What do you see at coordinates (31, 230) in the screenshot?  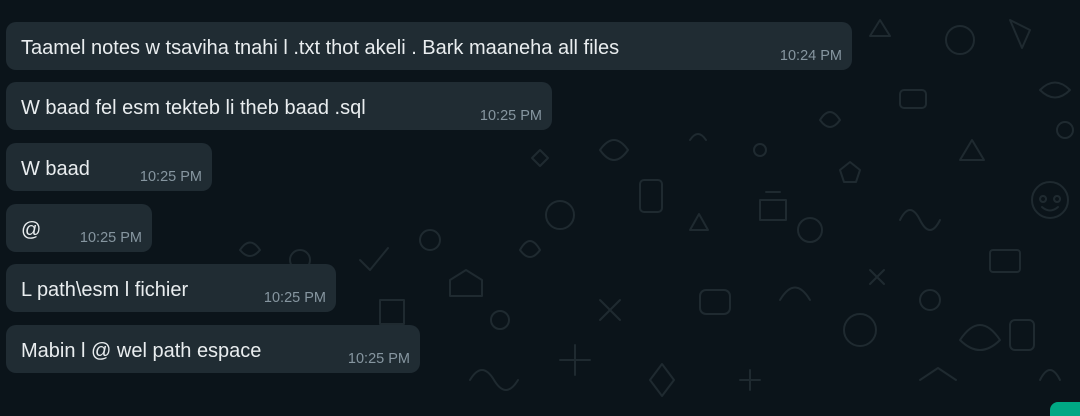 I see `message-text: @` at bounding box center [31, 230].